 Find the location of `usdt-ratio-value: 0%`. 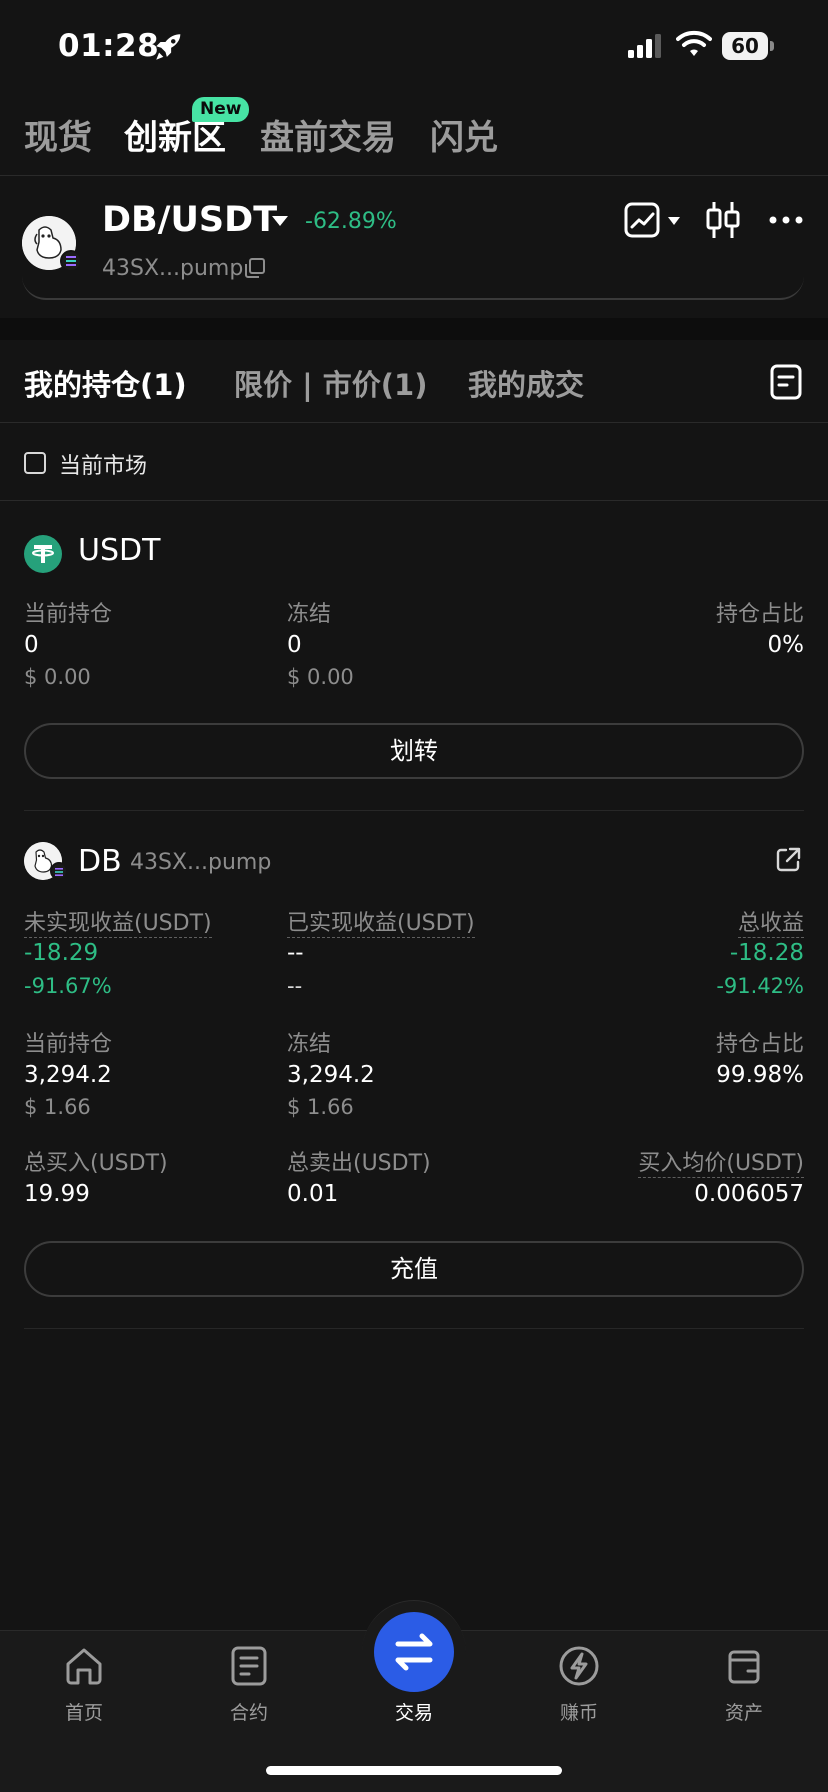

usdt-ratio-value: 0% is located at coordinates (786, 645).